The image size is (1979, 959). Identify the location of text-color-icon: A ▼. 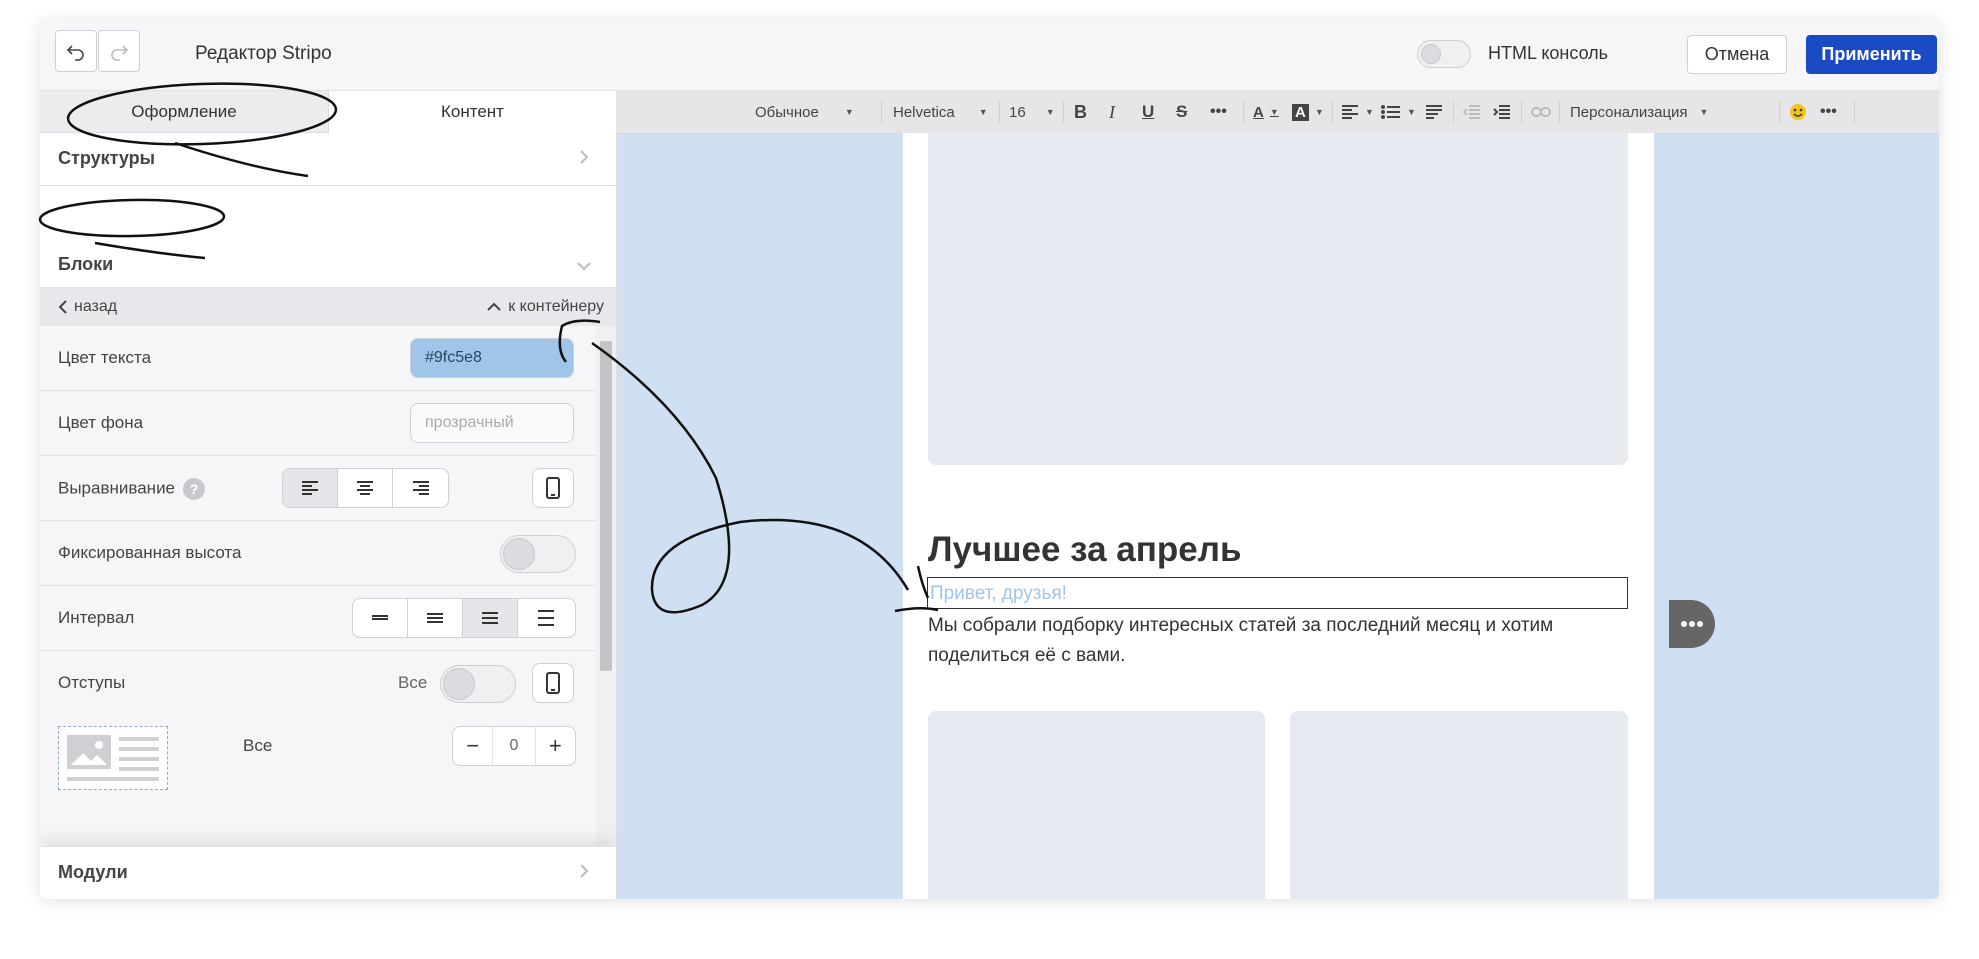
(1266, 112).